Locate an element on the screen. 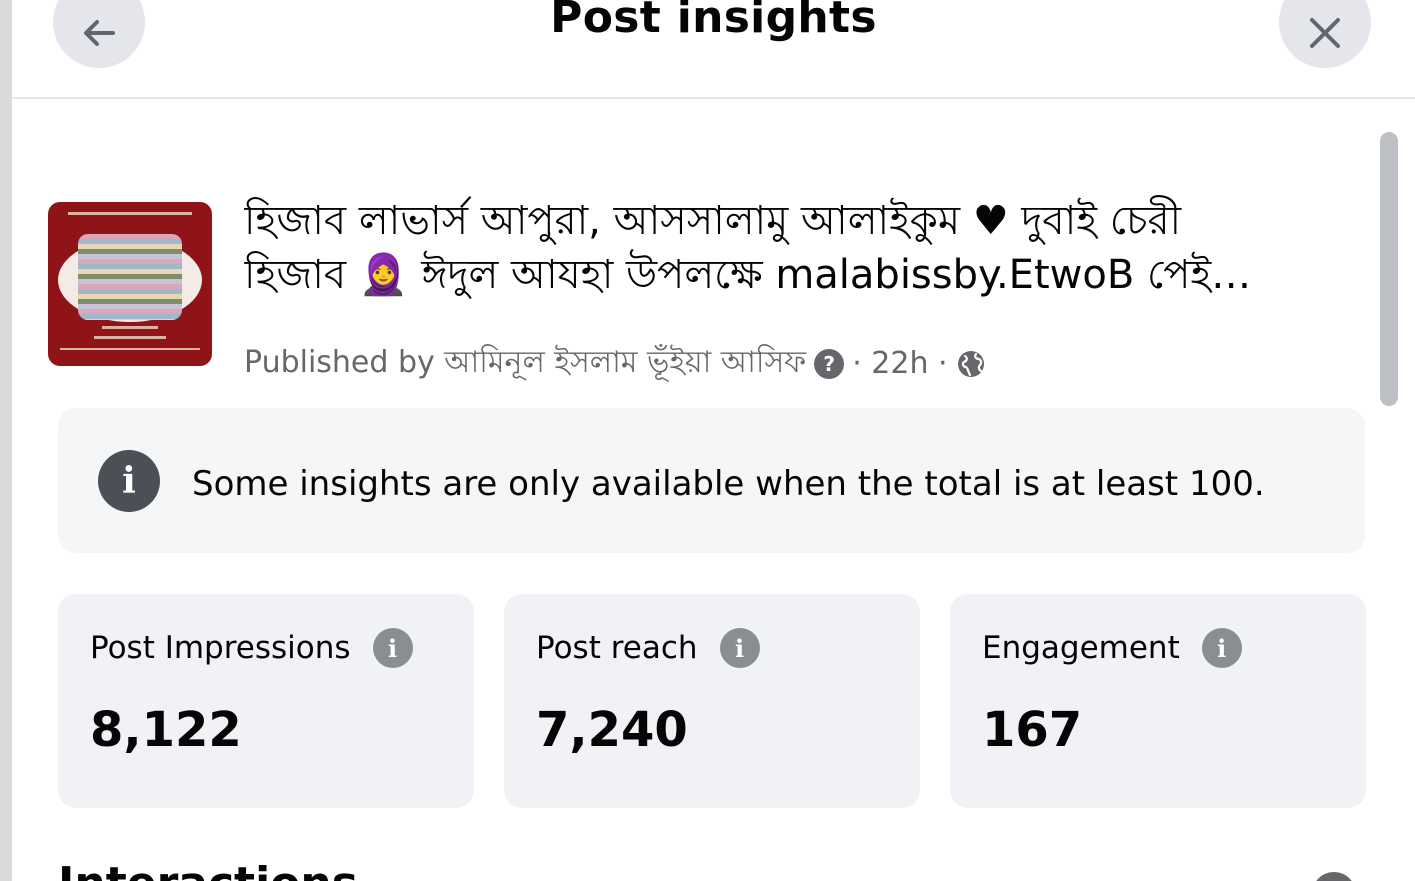 Image resolution: width=1415 pixels, height=881 pixels. metric-label: Post Impressions is located at coordinates (220, 648).